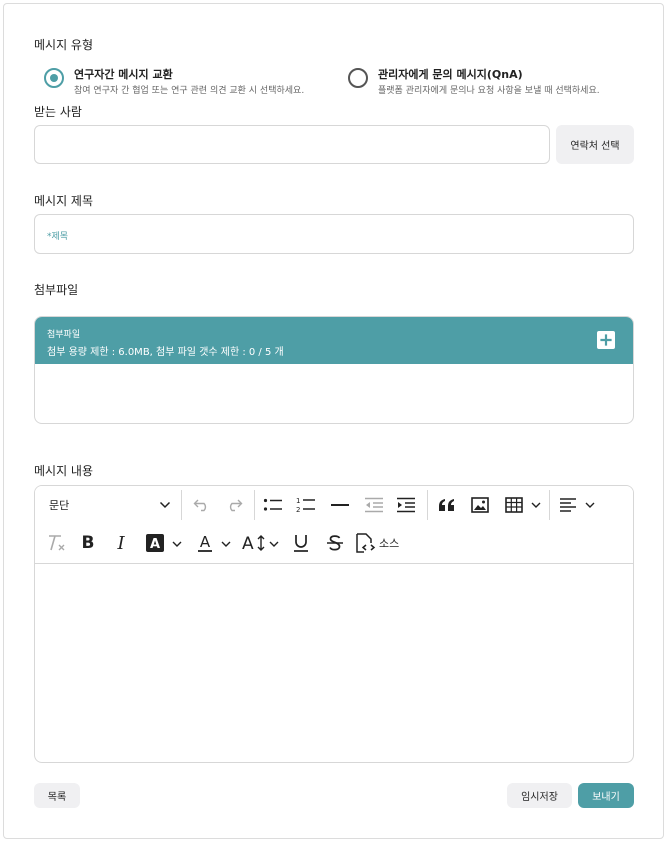  I want to click on blockquote-icon, so click(447, 505).